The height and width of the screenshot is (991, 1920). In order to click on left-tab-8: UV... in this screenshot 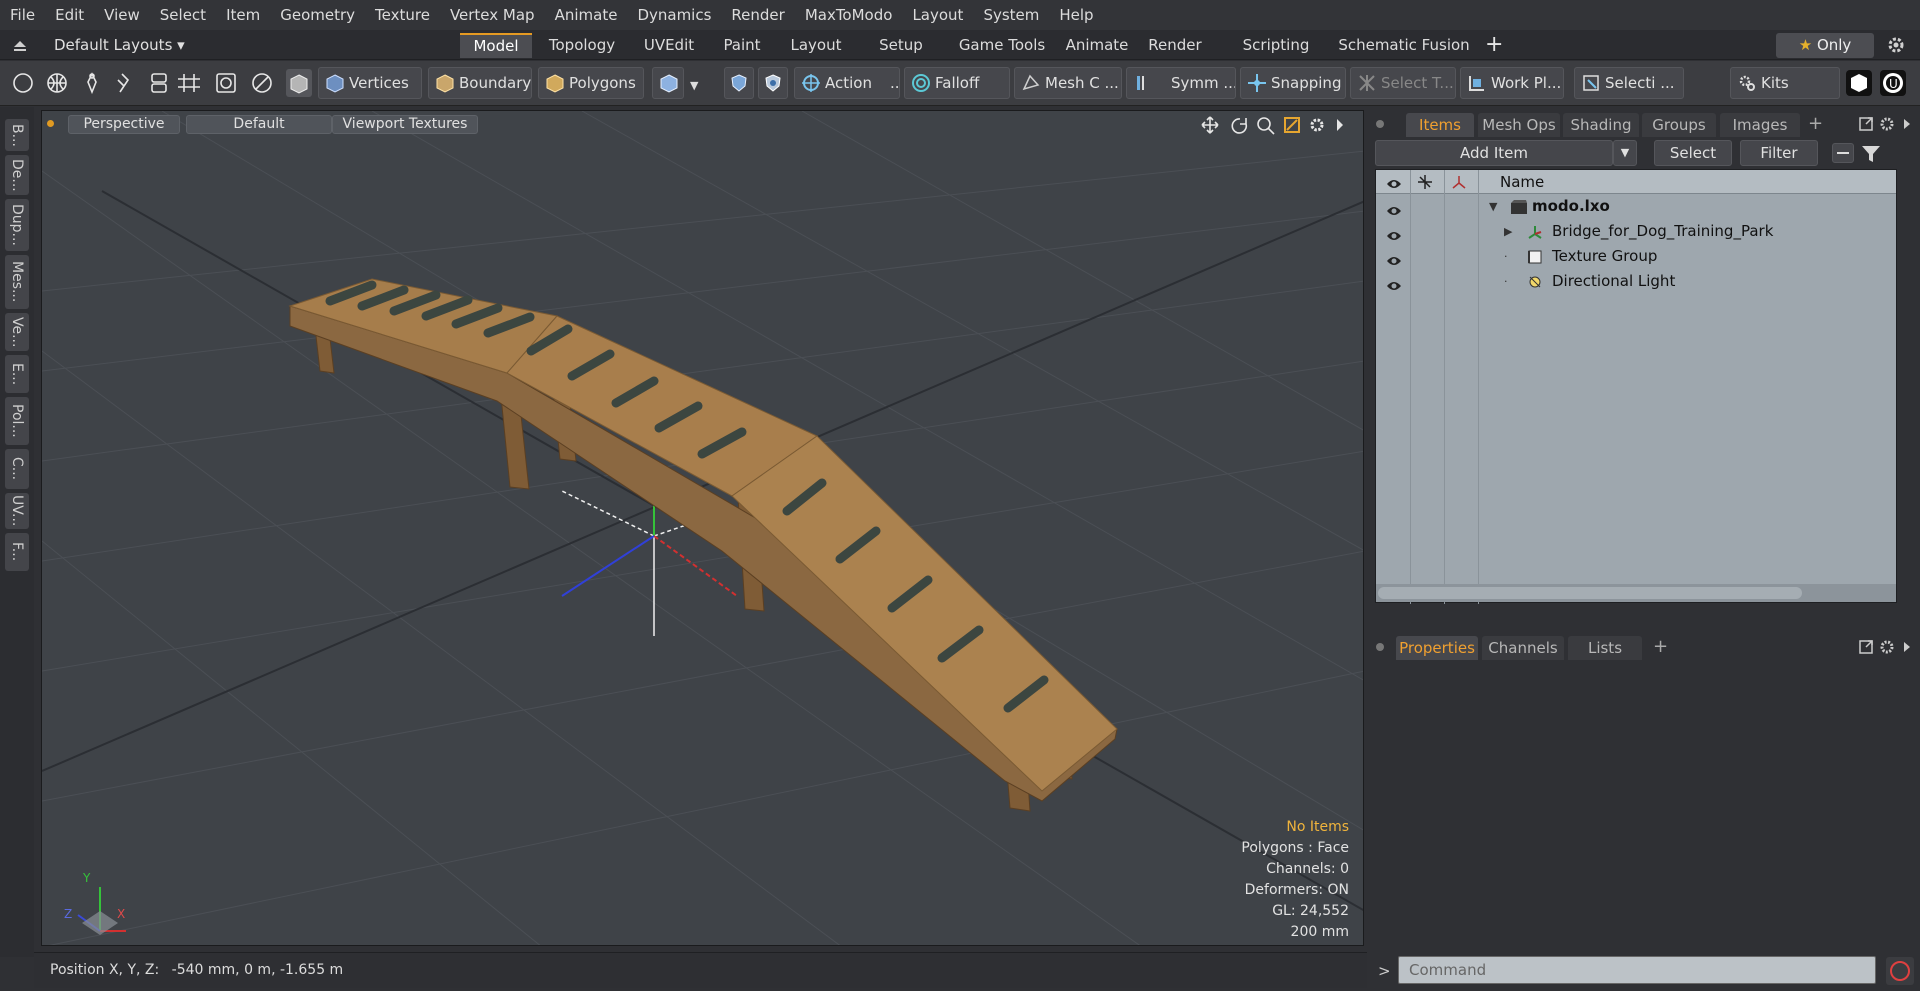, I will do `click(17, 511)`.